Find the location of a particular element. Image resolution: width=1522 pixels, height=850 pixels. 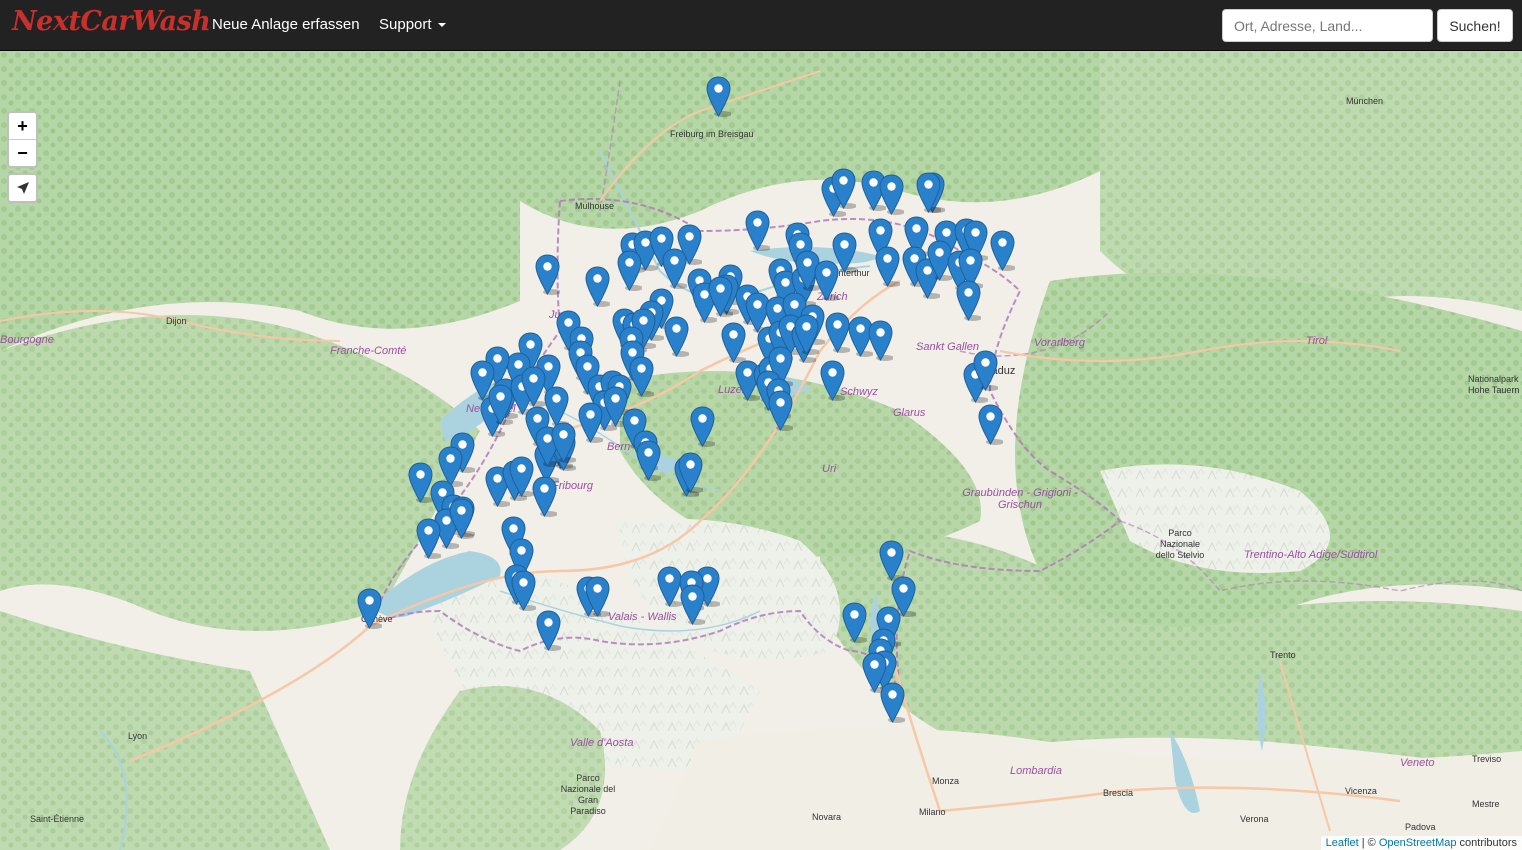

attribution-suffix: contributors is located at coordinates (1486, 843).